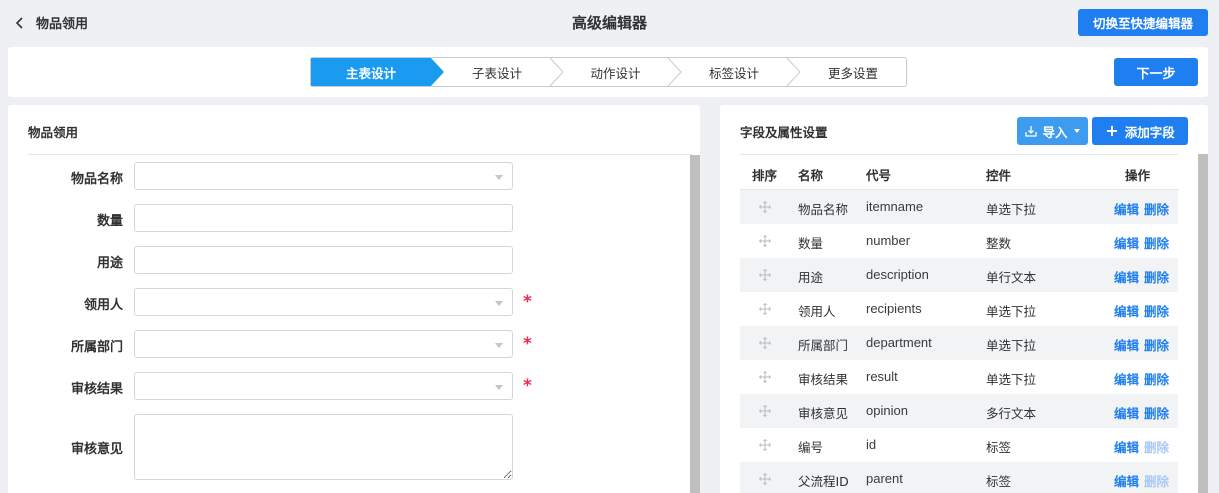 Image resolution: width=1219 pixels, height=493 pixels. I want to click on department-select, so click(323, 344).